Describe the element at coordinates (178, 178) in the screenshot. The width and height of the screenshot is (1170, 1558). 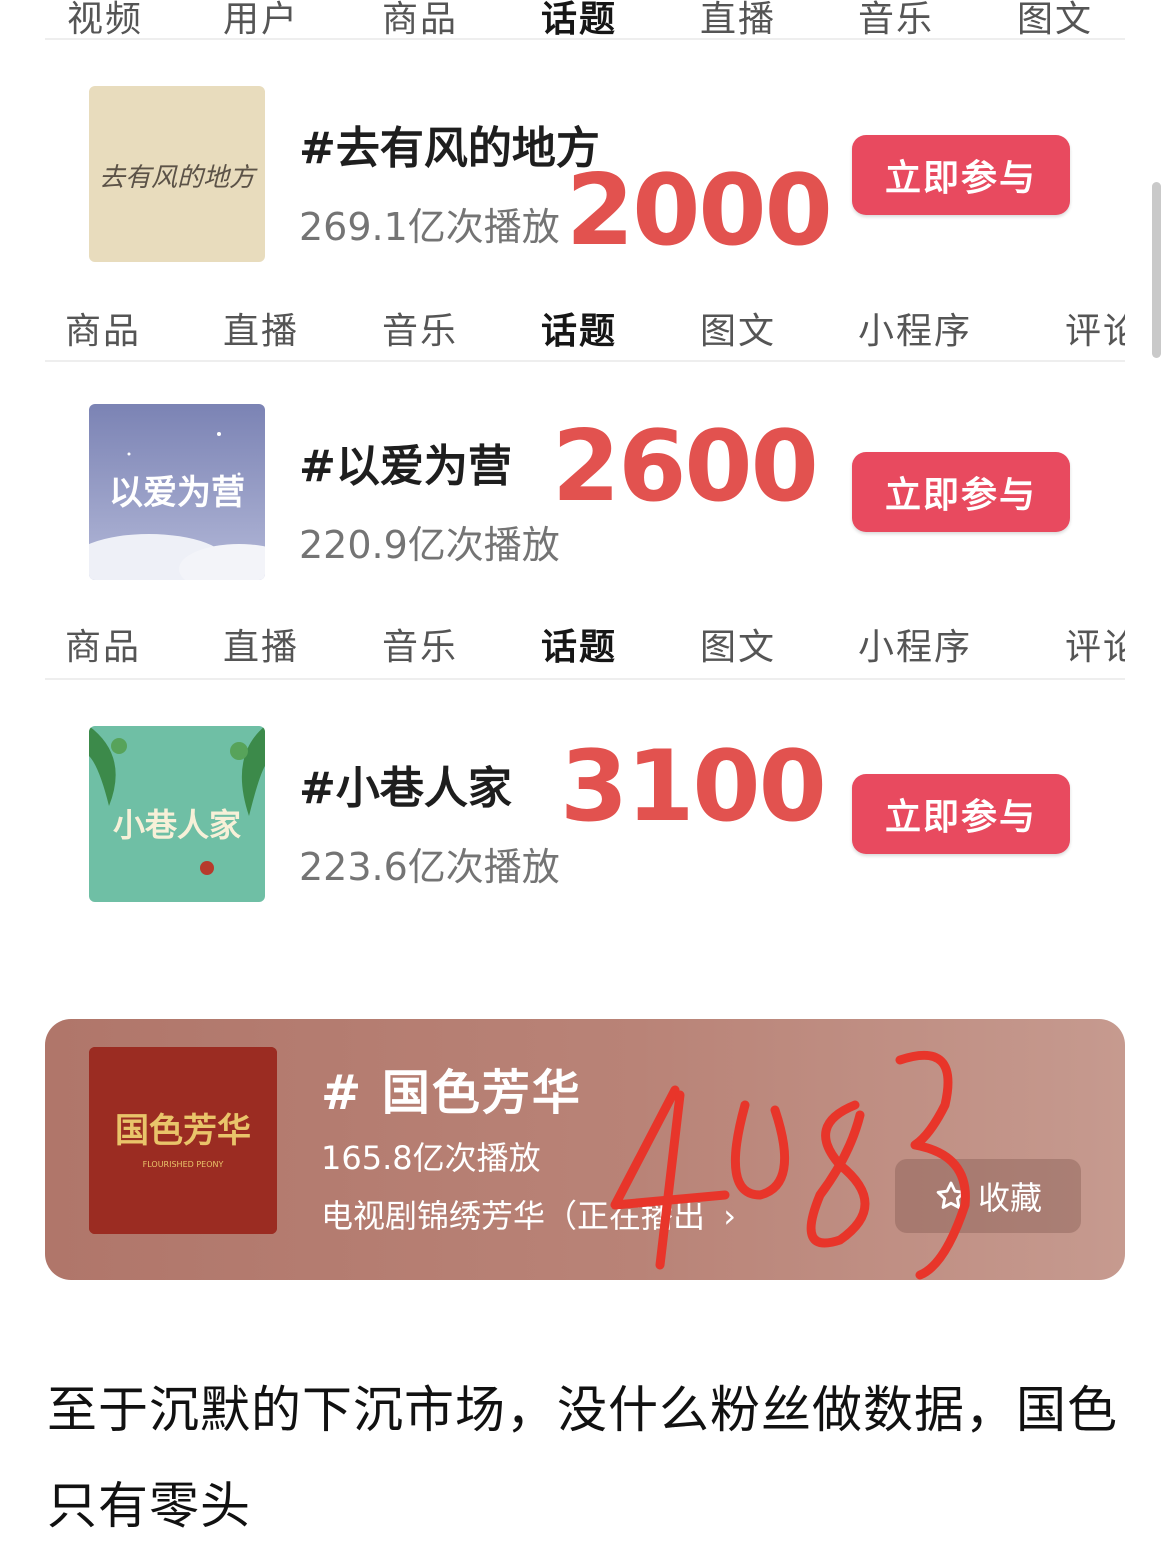
I see `cover-title-text: 去有风的地方` at that location.